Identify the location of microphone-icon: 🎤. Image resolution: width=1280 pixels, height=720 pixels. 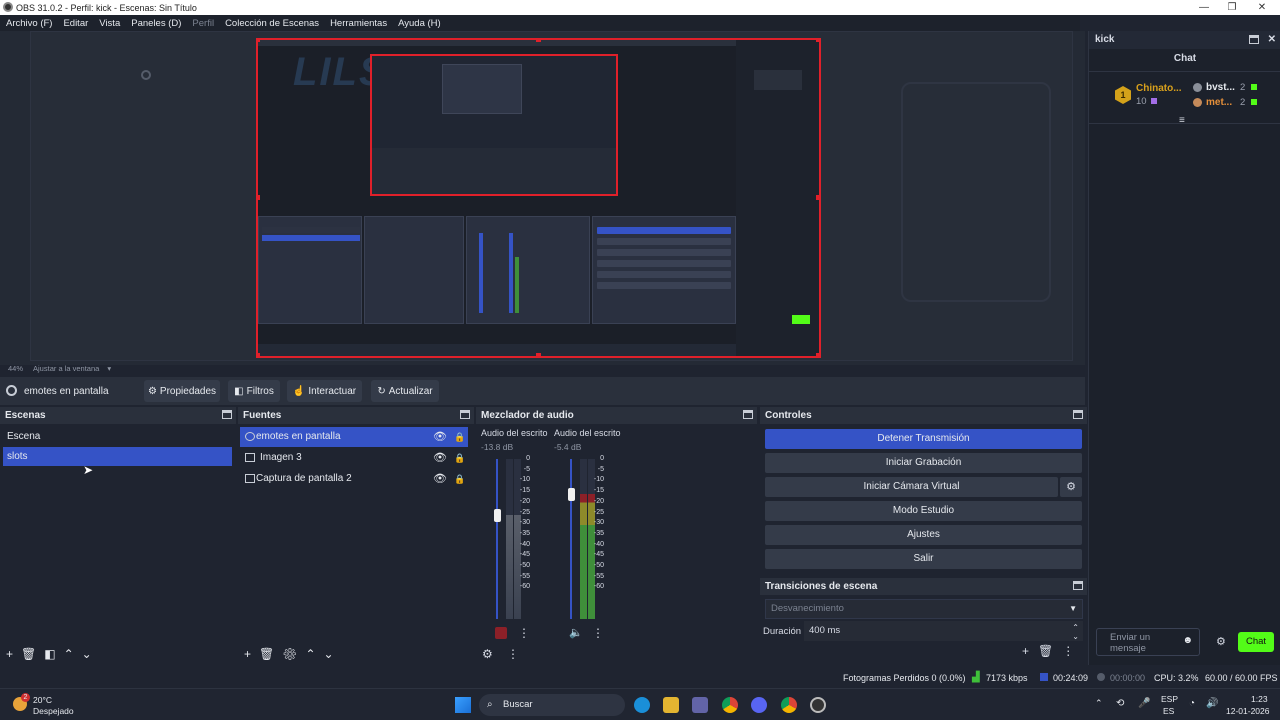
(1144, 703).